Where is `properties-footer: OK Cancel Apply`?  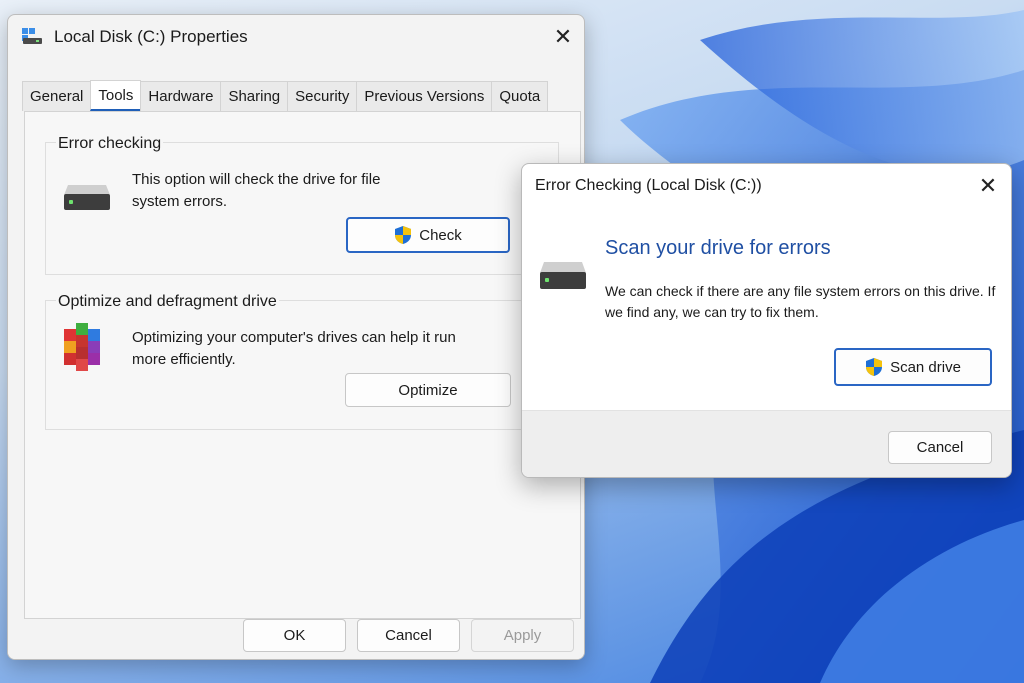
properties-footer: OK Cancel Apply is located at coordinates (296, 639).